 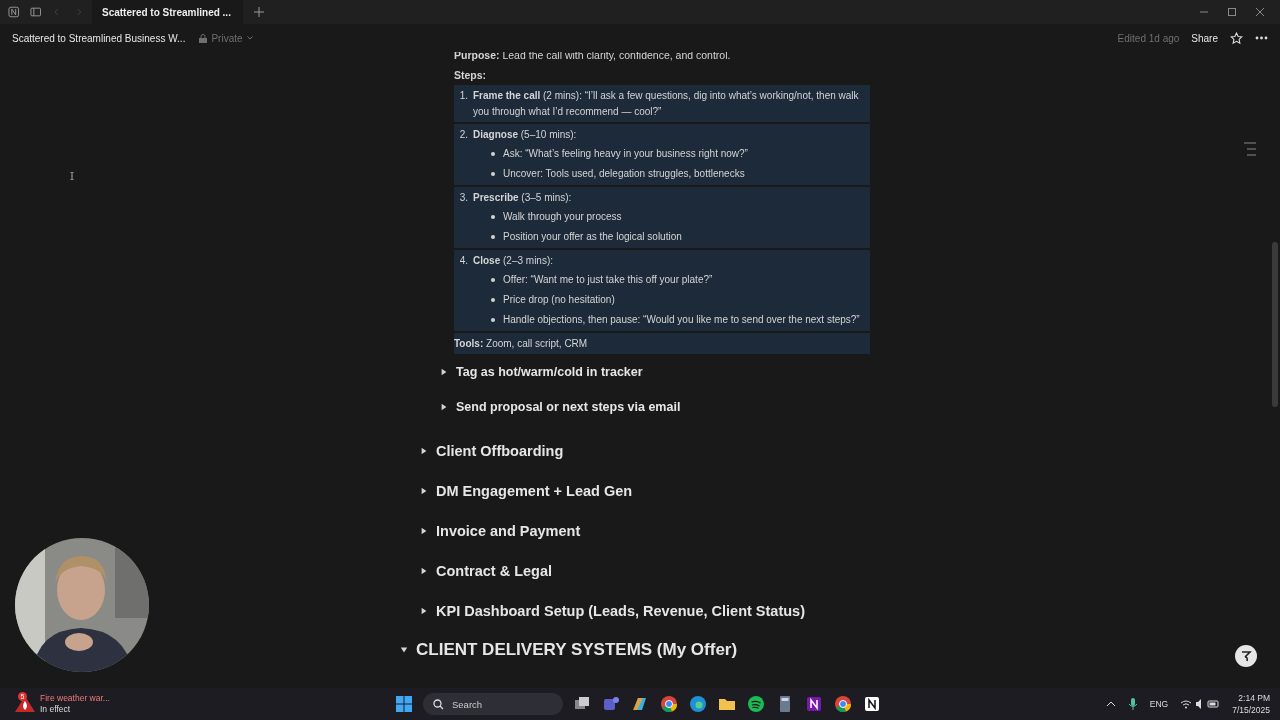 I want to click on toggle-heading: Client Offboarding, so click(x=500, y=451).